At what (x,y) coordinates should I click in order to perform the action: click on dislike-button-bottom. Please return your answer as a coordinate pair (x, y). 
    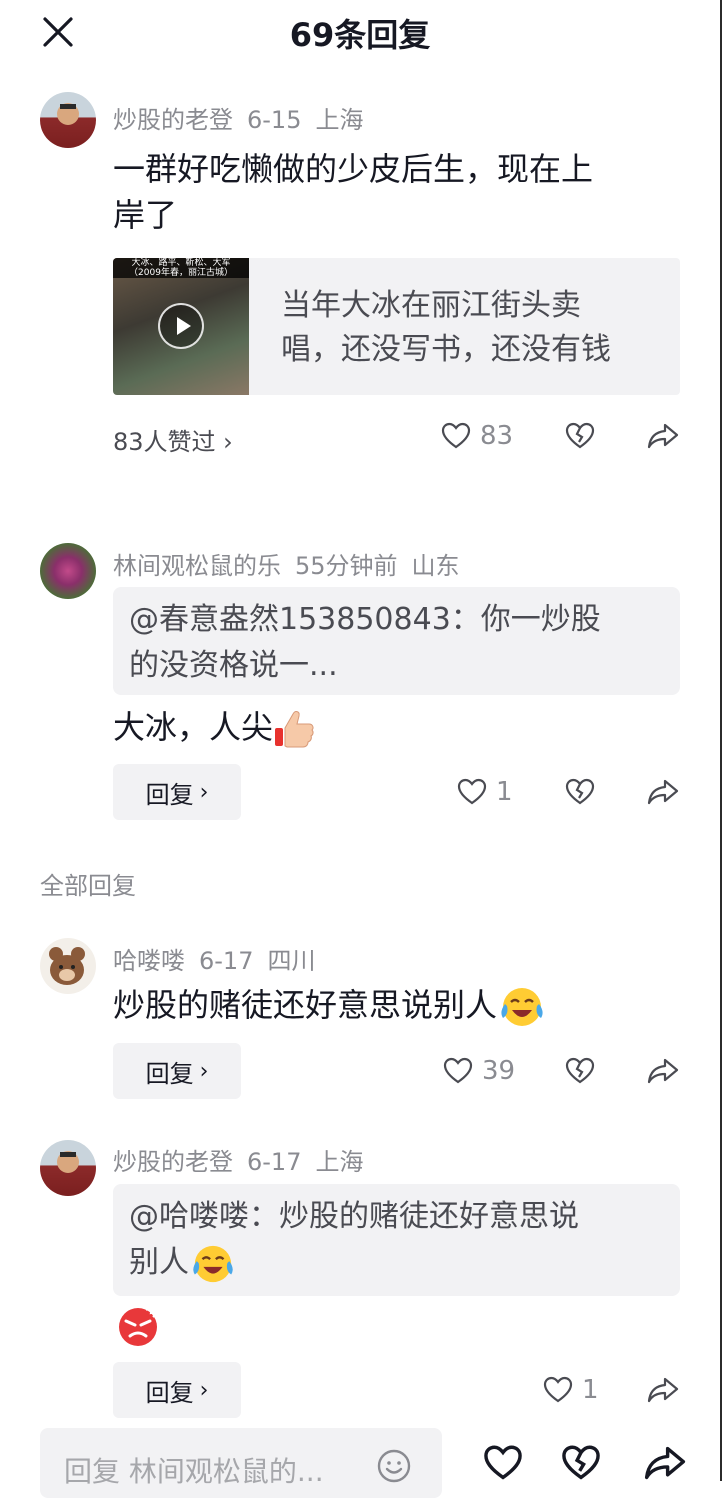
    Looking at the image, I should click on (581, 1465).